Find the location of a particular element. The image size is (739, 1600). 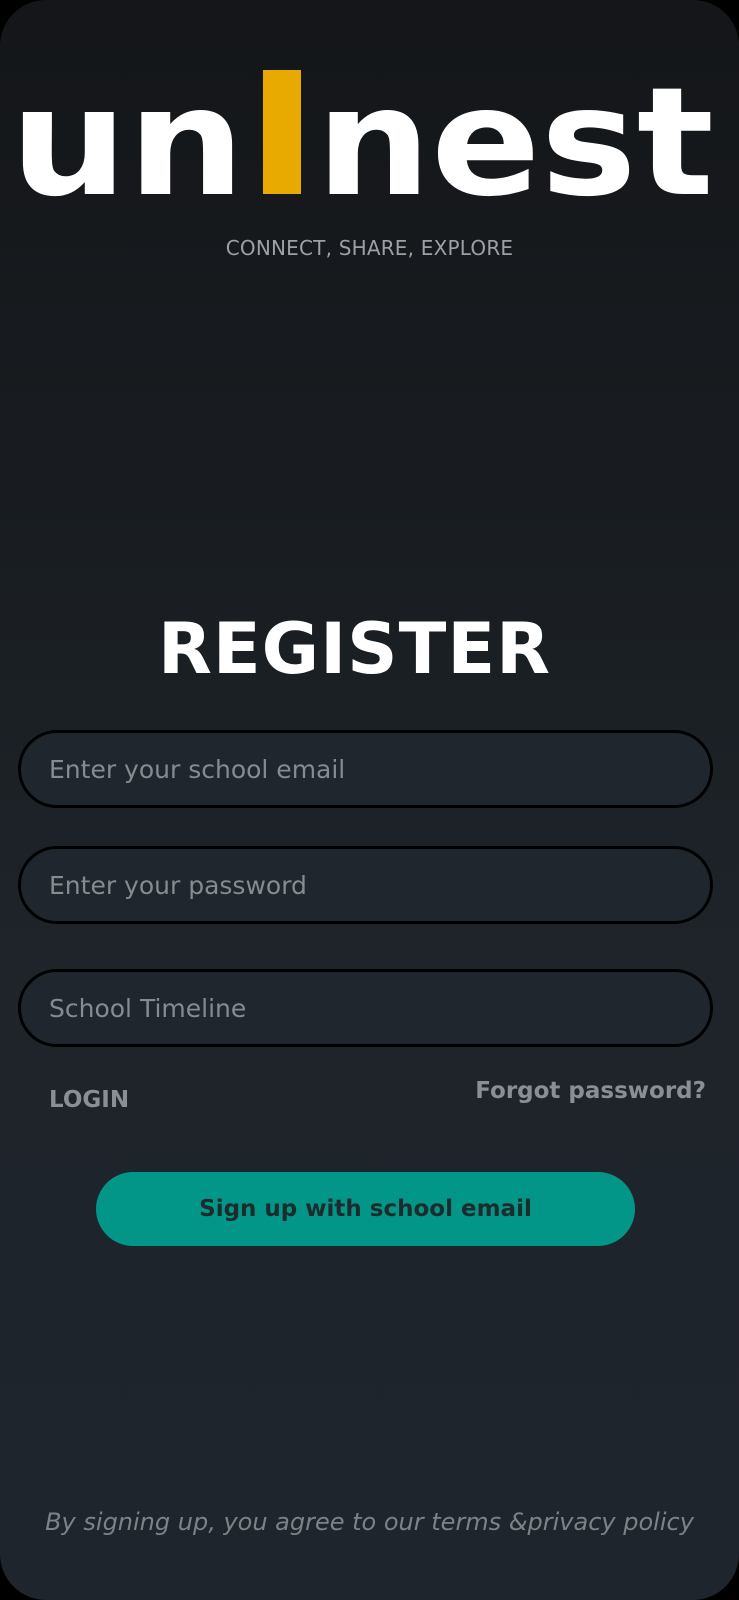

email-field is located at coordinates (365, 769).